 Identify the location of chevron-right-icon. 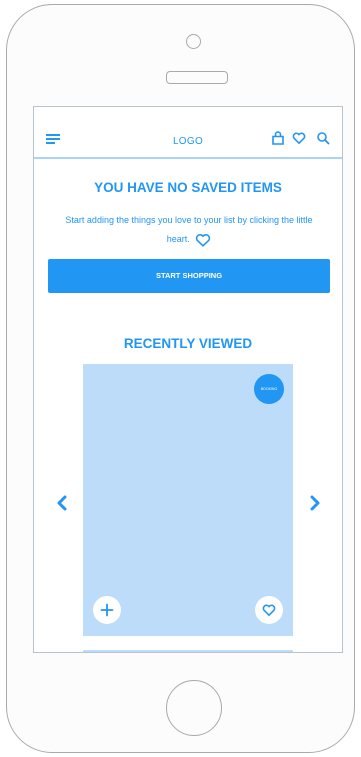
(315, 503).